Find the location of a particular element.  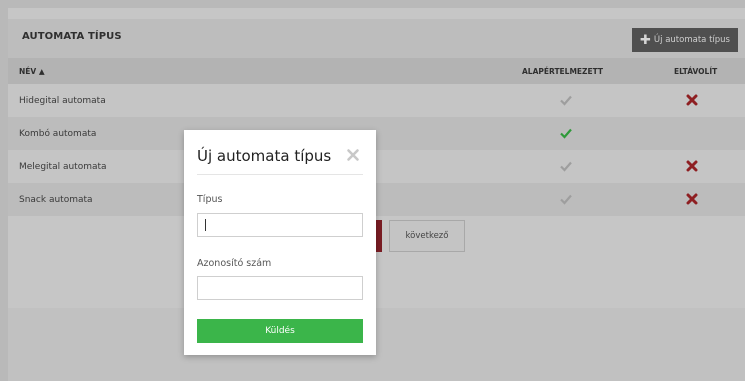

close-icon is located at coordinates (353, 155).